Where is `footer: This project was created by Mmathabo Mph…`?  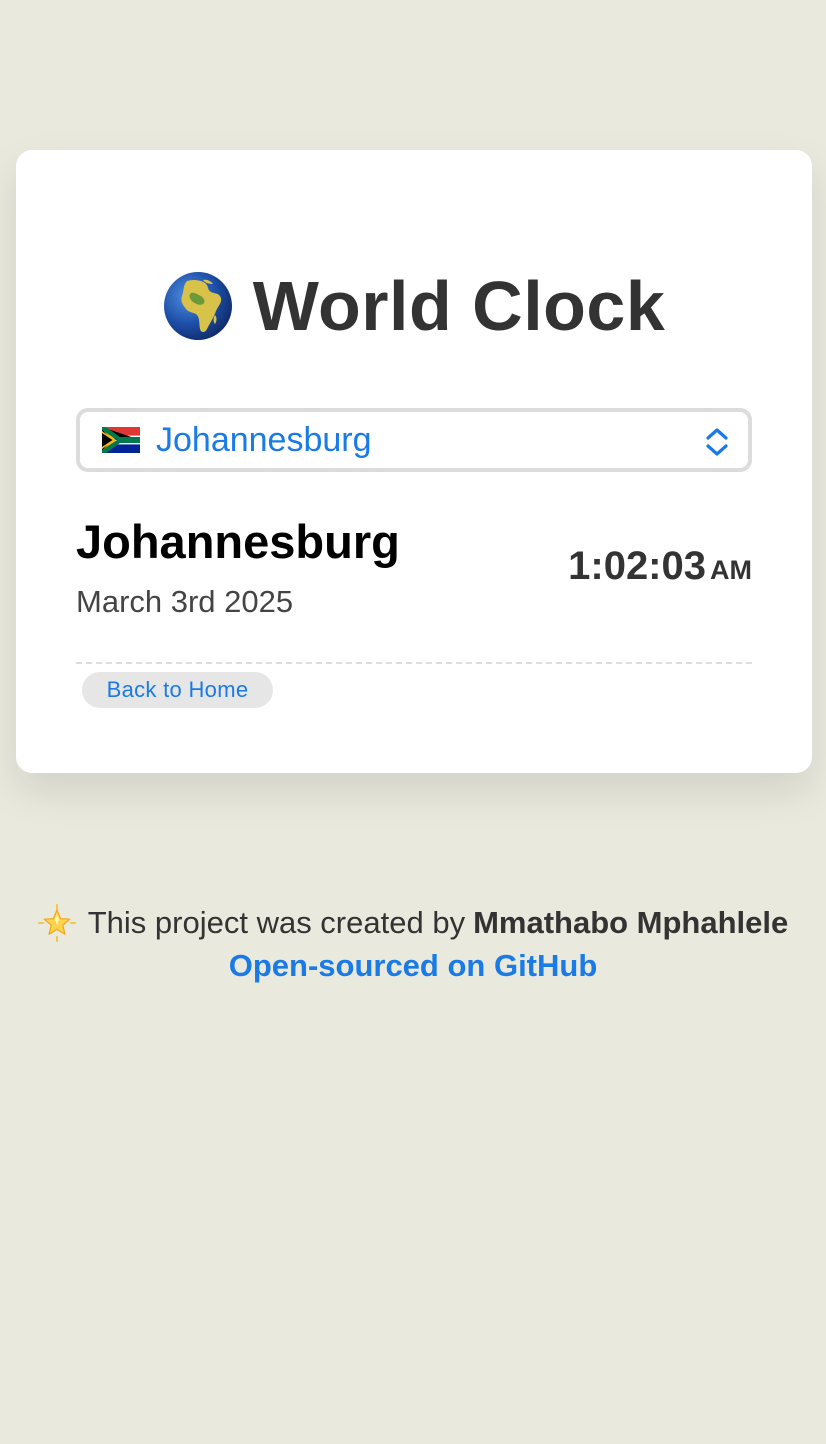
footer: This project was created by Mmathabo Mph… is located at coordinates (413, 943).